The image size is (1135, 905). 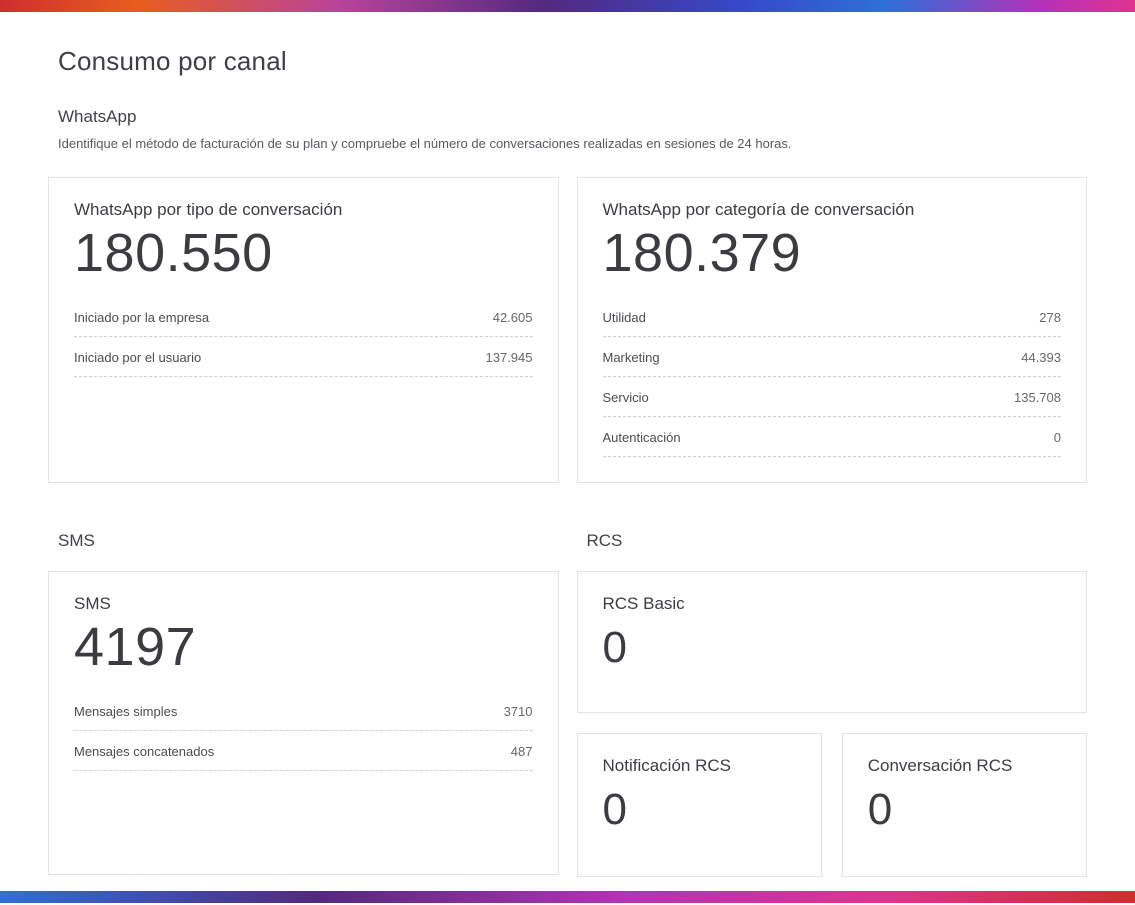 I want to click on card-total-value: 180.379, so click(x=702, y=253).